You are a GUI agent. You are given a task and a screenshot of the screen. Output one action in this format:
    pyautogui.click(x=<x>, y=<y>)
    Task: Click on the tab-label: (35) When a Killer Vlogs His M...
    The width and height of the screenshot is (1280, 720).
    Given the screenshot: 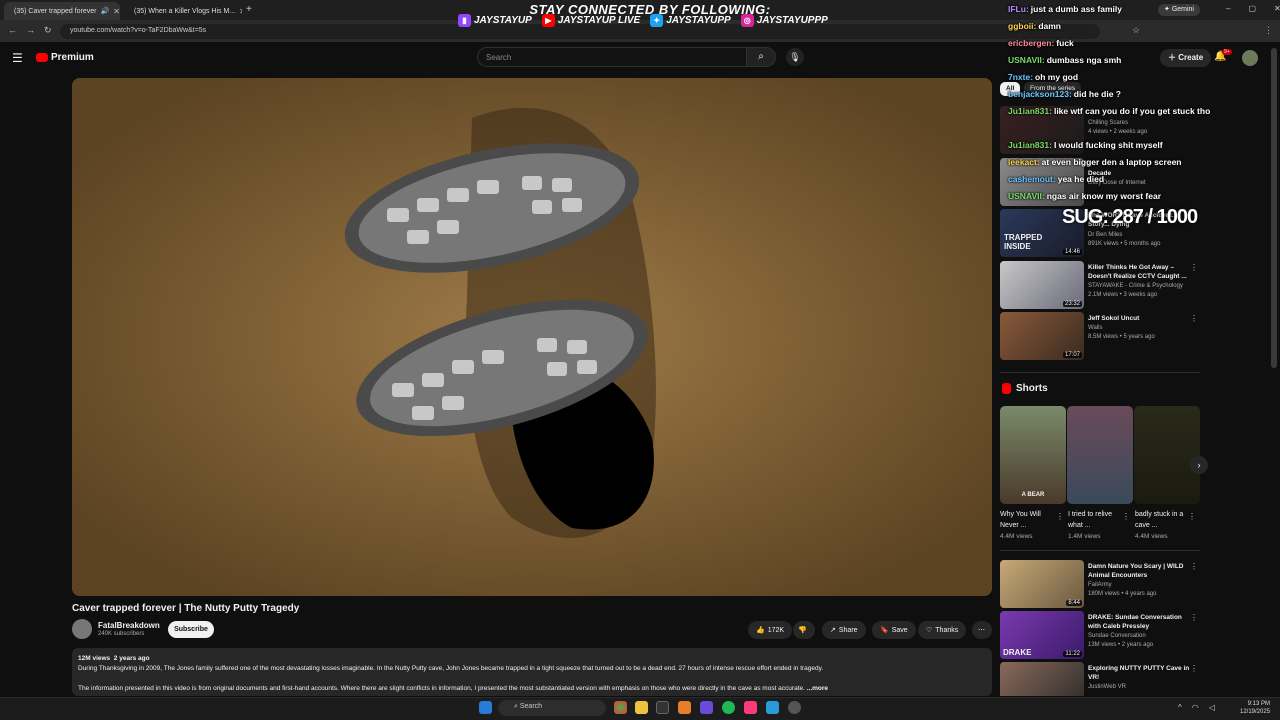 What is the action you would take?
    pyautogui.click(x=185, y=11)
    